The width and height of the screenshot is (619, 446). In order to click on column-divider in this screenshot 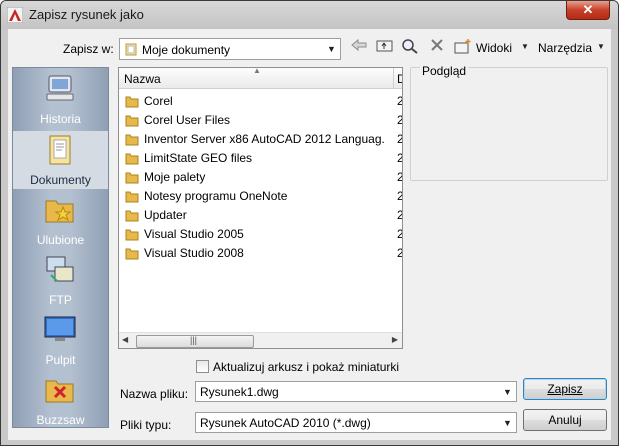, I will do `click(393, 78)`.